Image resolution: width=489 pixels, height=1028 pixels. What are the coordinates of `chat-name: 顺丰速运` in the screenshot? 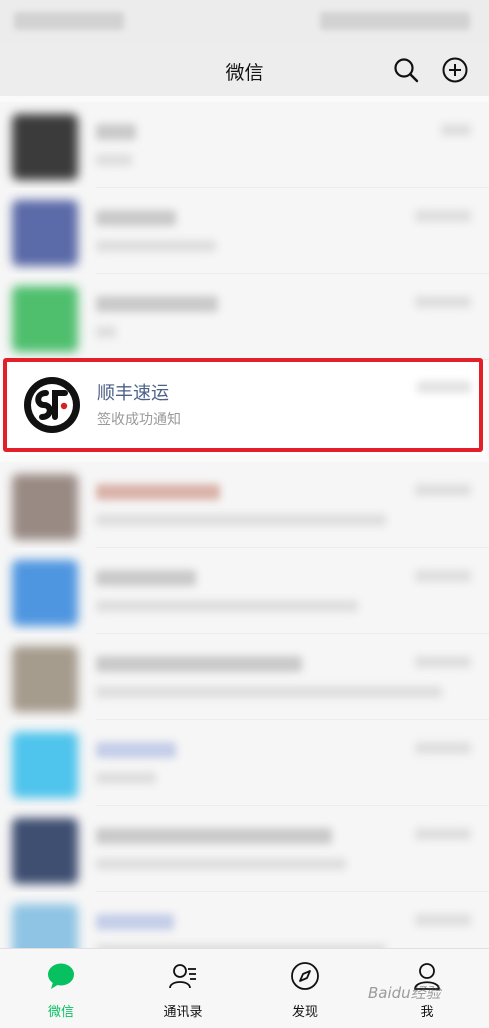 It's located at (133, 393).